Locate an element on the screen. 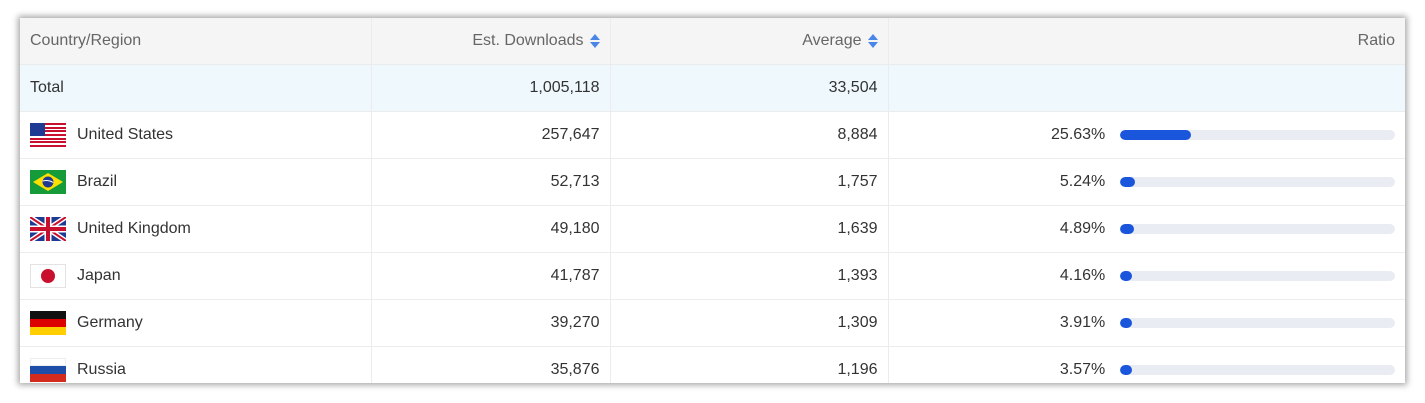 The image size is (1425, 403). header-average: Average is located at coordinates (748, 41).